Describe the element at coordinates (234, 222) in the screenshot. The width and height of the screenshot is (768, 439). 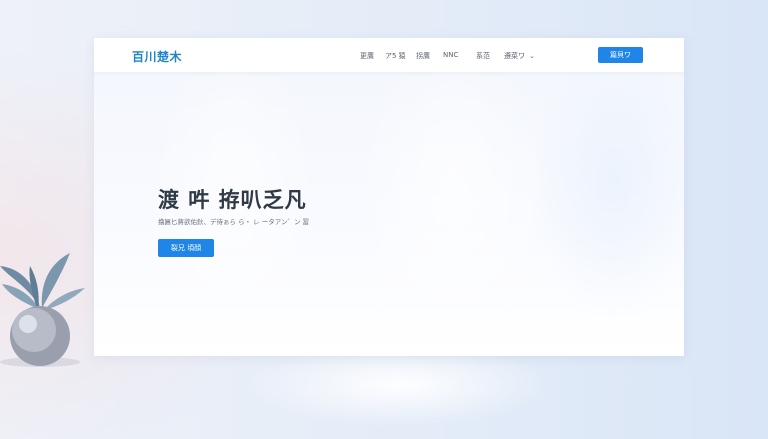
I see `hero-subtitle: 撸匾匕蔣欲佑鈥、デ待ぁら ら・ レ ータアン゛ン 冨` at that location.